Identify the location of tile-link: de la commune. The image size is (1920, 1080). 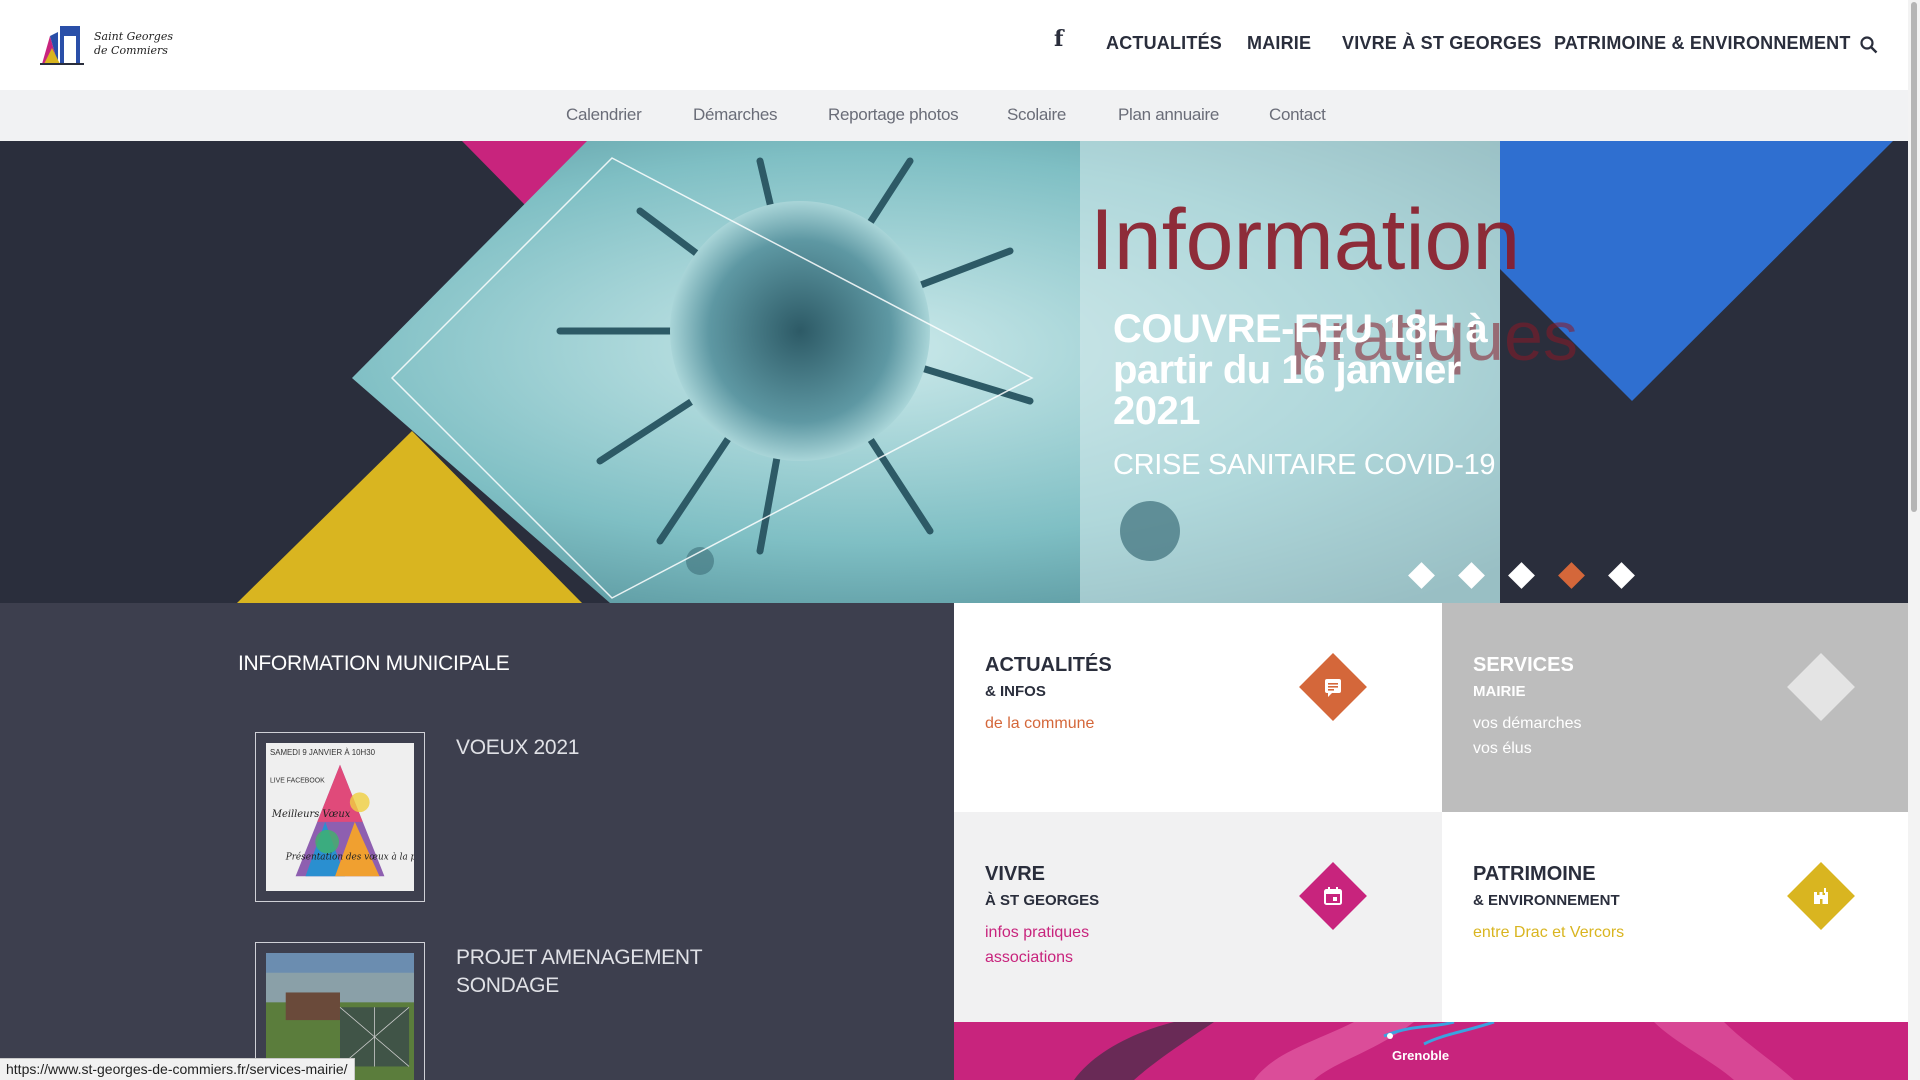
(1039, 724).